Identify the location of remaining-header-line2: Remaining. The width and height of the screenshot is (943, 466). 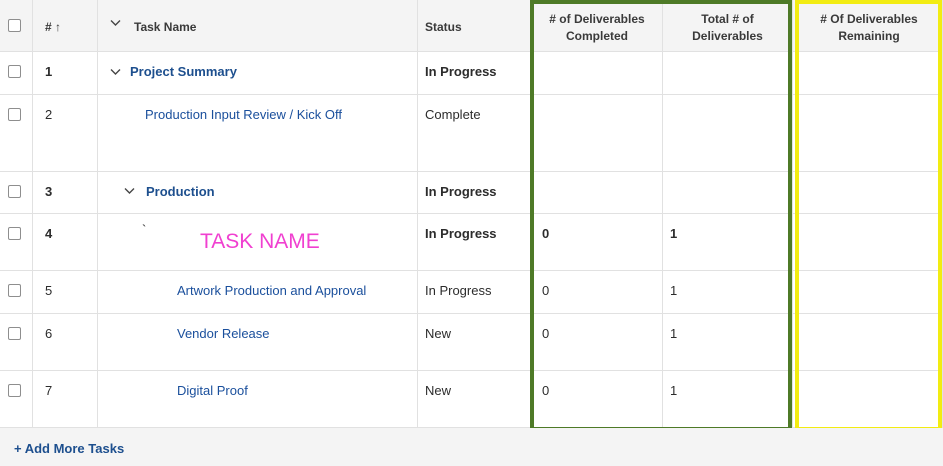
(869, 36).